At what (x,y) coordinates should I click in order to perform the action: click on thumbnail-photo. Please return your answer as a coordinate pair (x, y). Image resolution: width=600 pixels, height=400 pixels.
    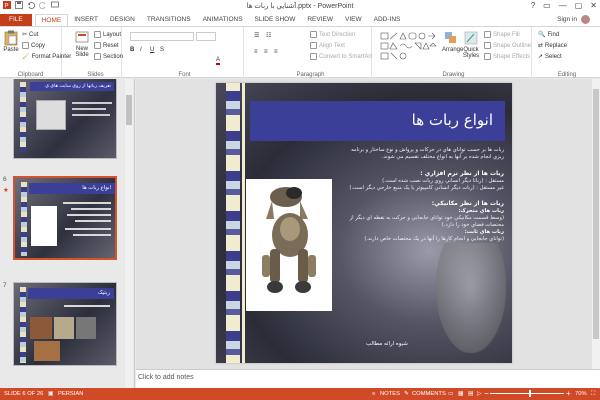
    Looking at the image, I should click on (47, 351).